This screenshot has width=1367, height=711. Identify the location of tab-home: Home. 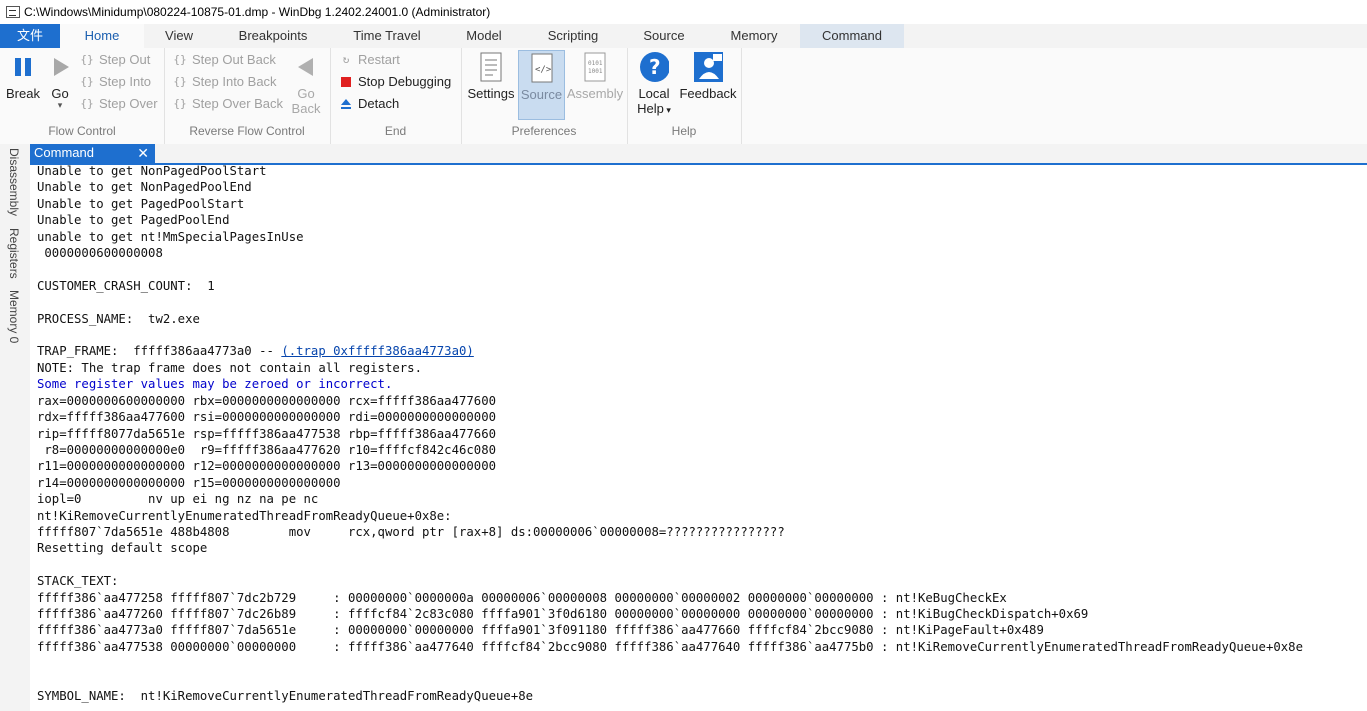
(102, 36).